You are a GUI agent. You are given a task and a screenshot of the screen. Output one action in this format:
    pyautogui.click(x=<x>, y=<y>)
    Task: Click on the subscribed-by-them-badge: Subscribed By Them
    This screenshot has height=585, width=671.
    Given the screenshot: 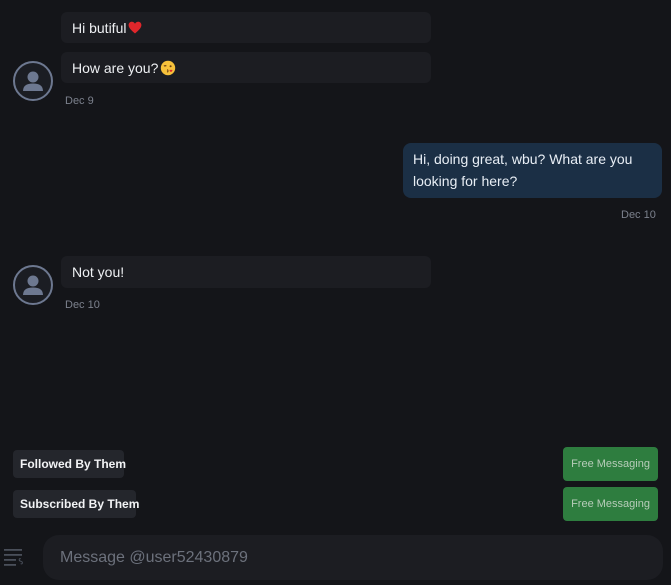 What is the action you would take?
    pyautogui.click(x=76, y=504)
    